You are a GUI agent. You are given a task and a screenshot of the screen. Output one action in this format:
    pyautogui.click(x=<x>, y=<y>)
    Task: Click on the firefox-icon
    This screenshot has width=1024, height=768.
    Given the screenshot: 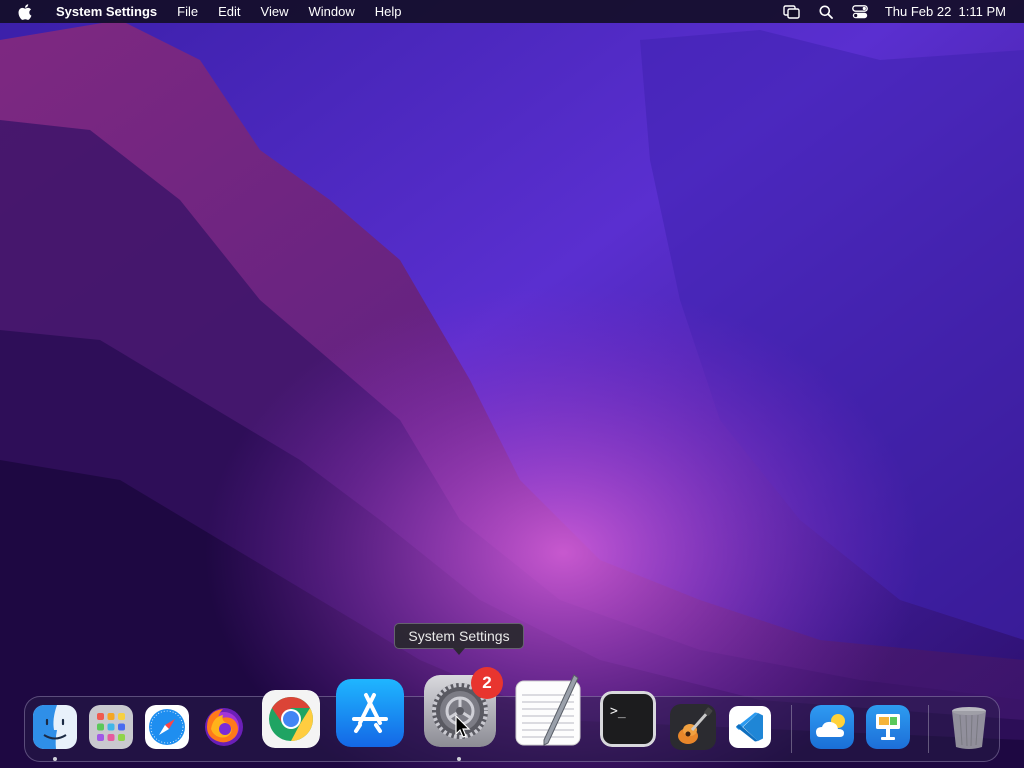 What is the action you would take?
    pyautogui.click(x=224, y=727)
    